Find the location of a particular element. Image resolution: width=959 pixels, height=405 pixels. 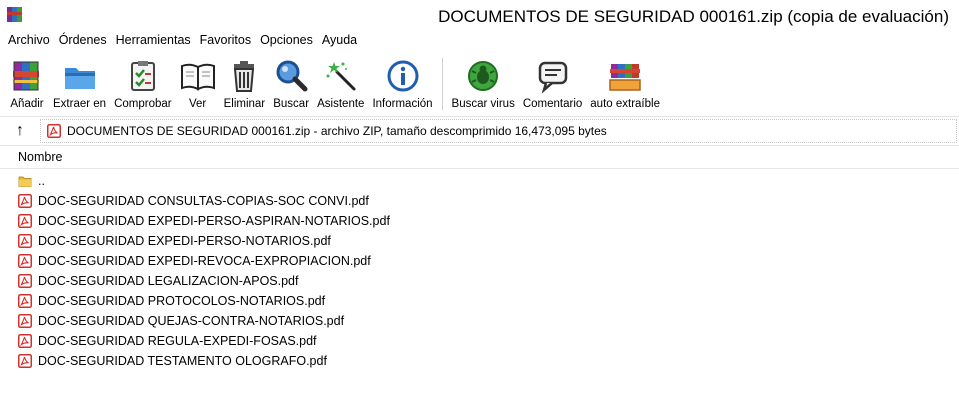

list-item: DOC-SEGURIDAD LEGALIZACION-APOS.pdf is located at coordinates (479, 281).